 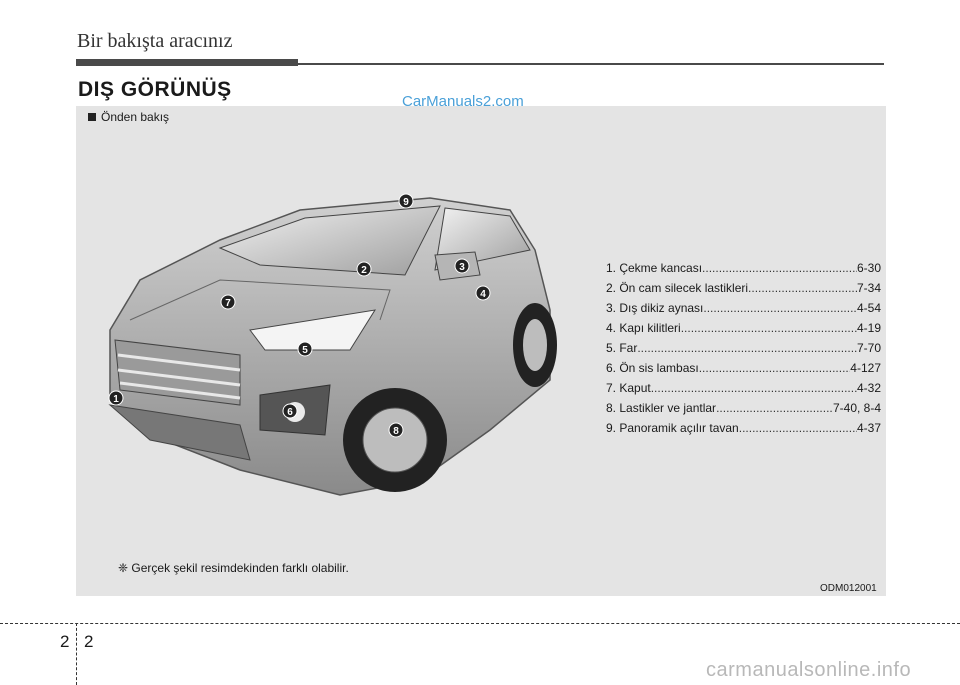 I want to click on legend-item: 8. Lastikler ve jantlar7-40, 8-4, so click(x=743, y=408).